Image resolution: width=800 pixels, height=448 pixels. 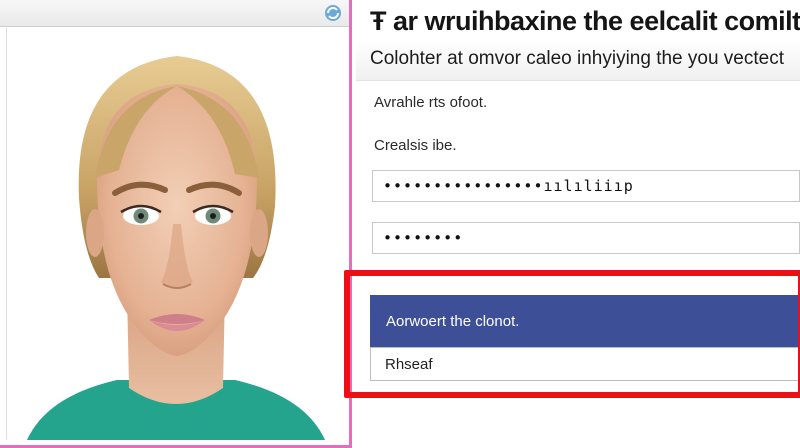 What do you see at coordinates (415, 145) in the screenshot?
I see `password-label: Crealsis ibe.` at bounding box center [415, 145].